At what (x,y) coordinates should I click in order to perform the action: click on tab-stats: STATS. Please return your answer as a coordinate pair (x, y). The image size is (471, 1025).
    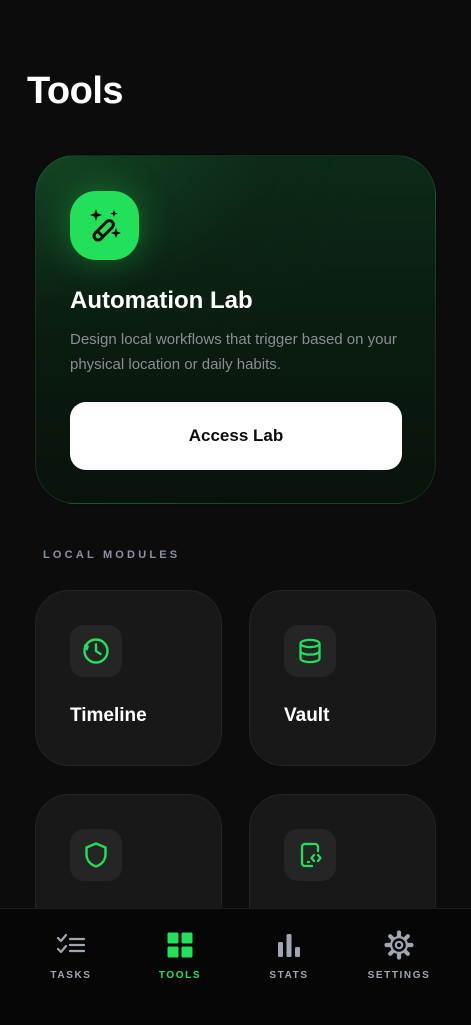
    Looking at the image, I should click on (289, 949).